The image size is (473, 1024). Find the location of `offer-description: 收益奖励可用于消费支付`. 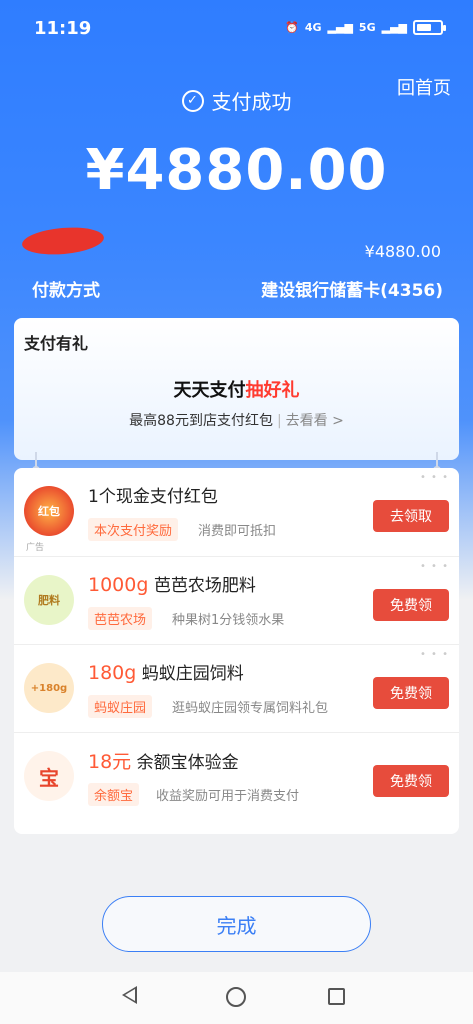

offer-description: 收益奖励可用于消费支付 is located at coordinates (228, 796).